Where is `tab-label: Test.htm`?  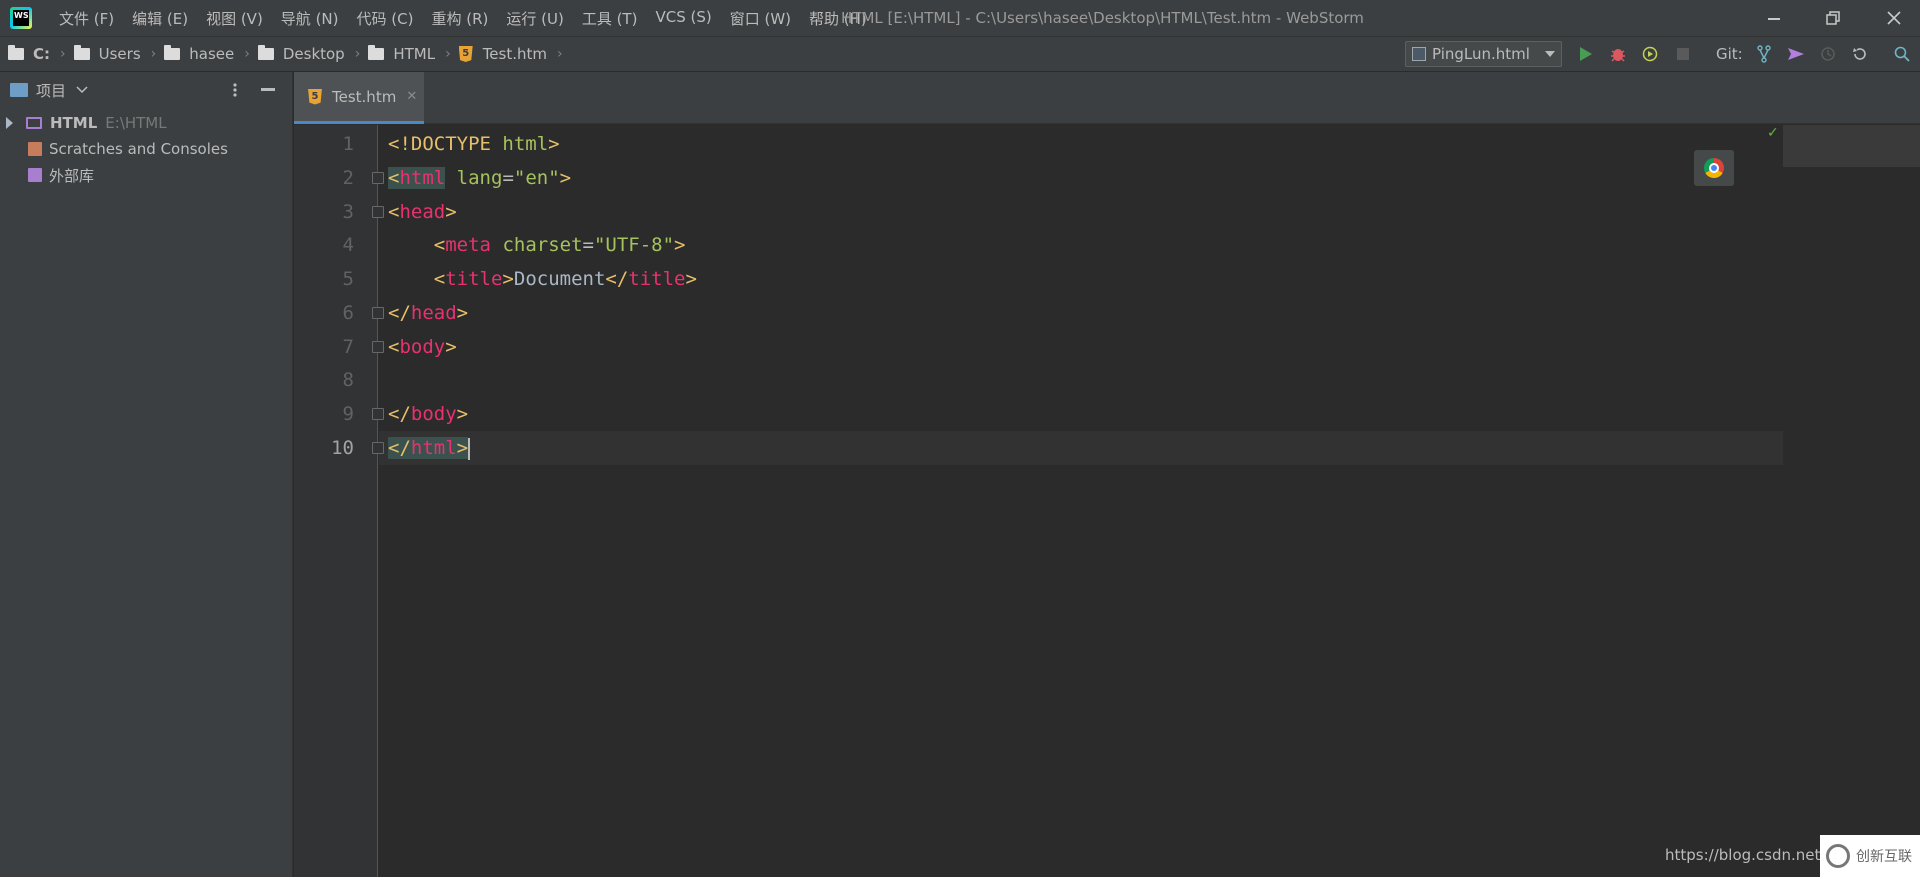
tab-label: Test.htm is located at coordinates (364, 96).